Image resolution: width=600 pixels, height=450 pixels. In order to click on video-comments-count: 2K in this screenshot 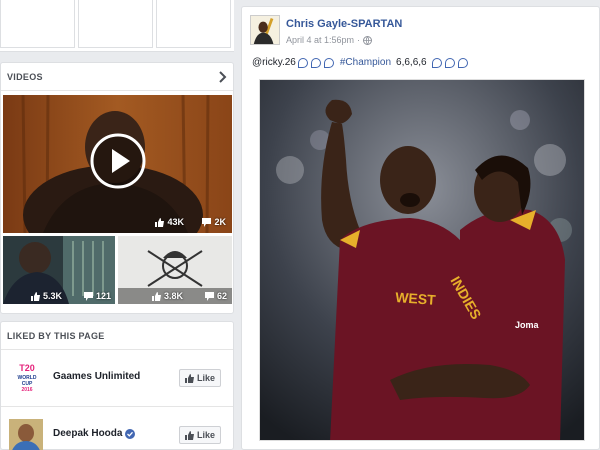, I will do `click(220, 222)`.